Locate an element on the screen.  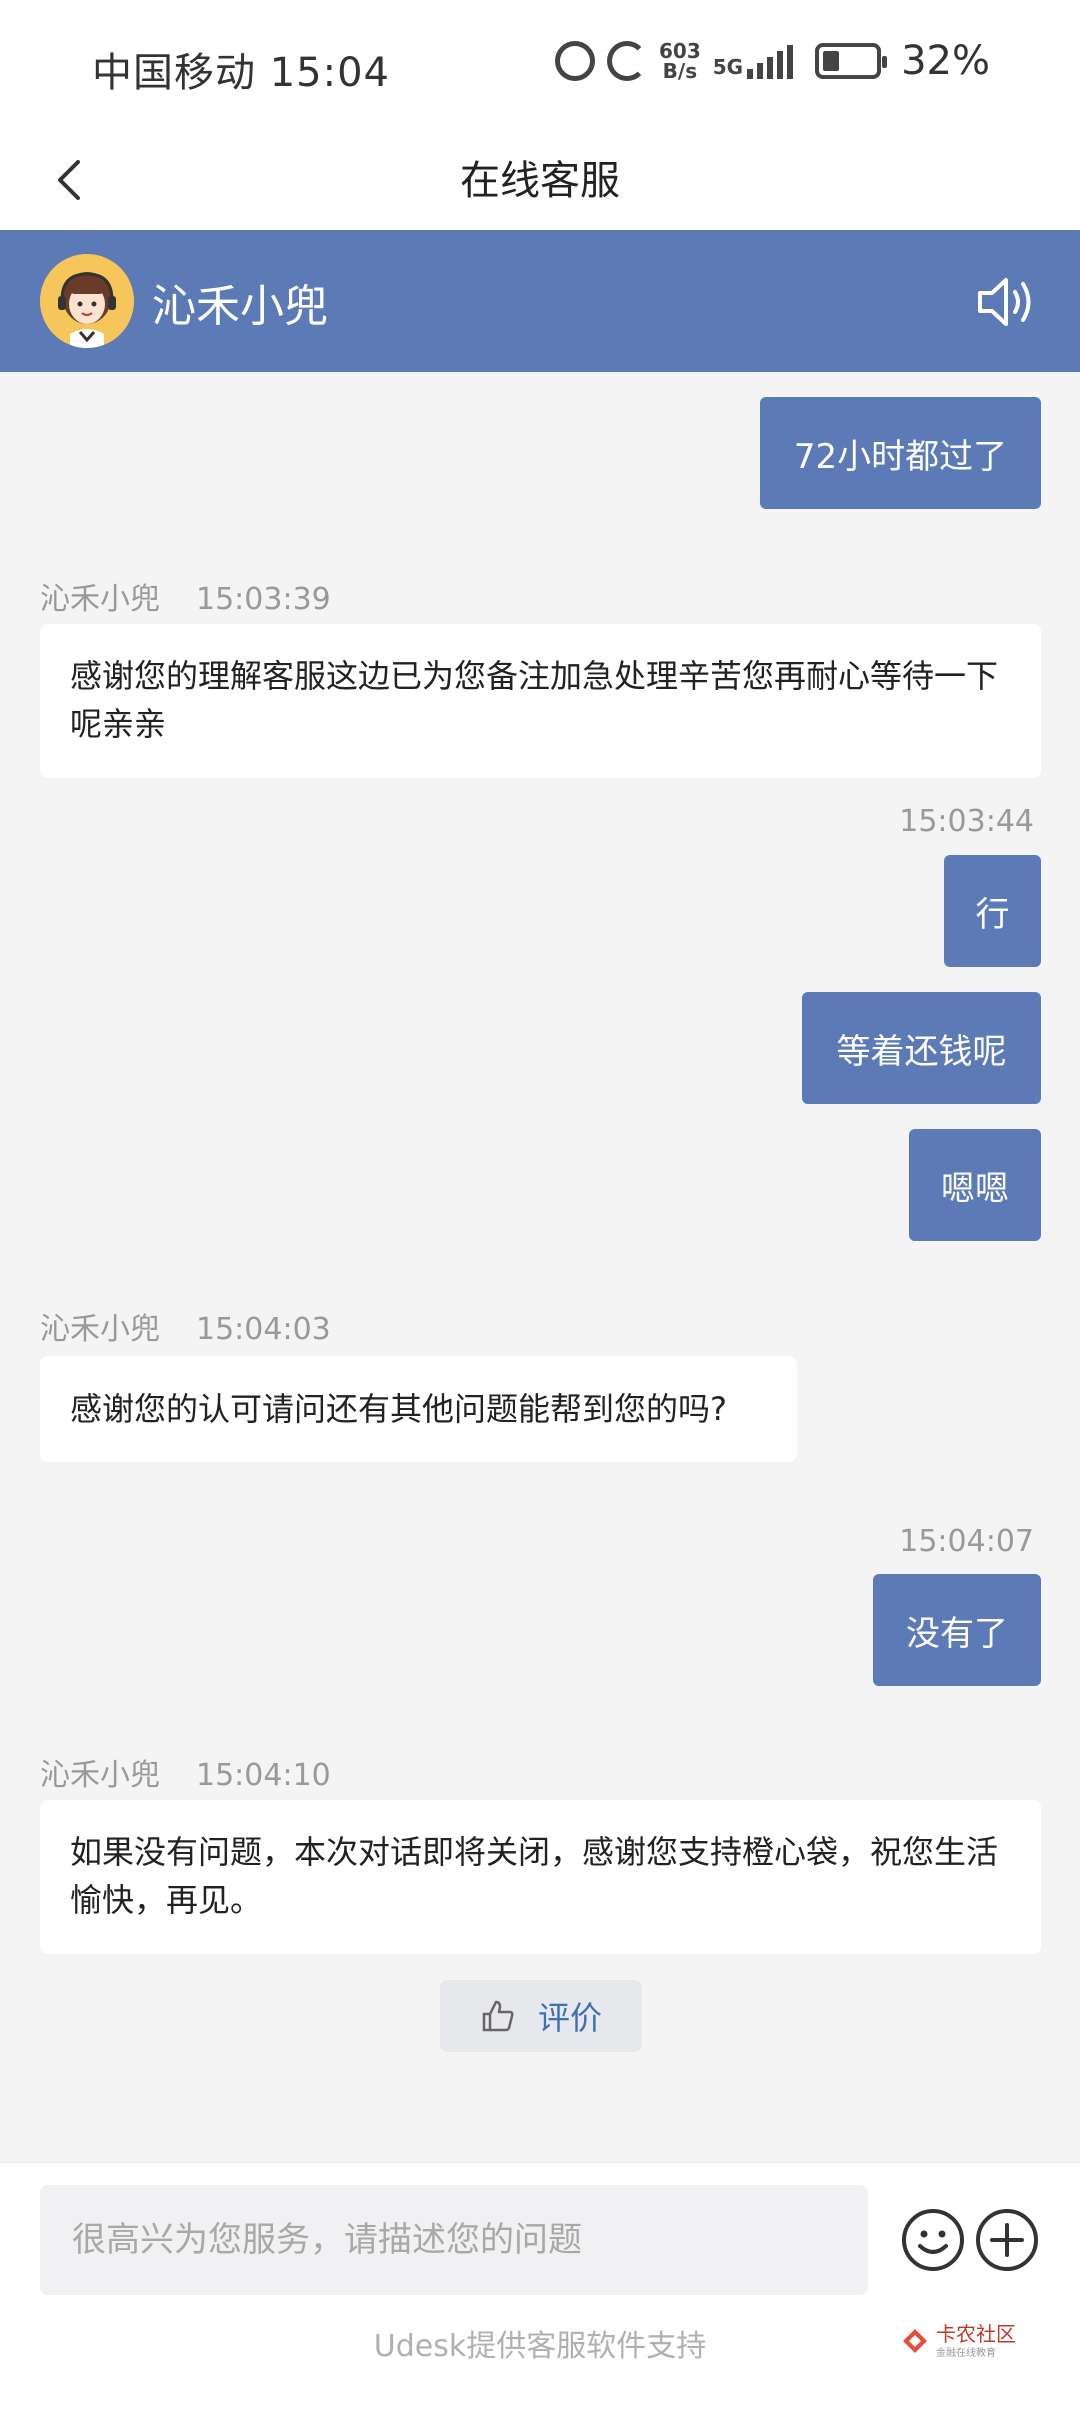
user-message: 等着还钱呢 is located at coordinates (921, 1048).